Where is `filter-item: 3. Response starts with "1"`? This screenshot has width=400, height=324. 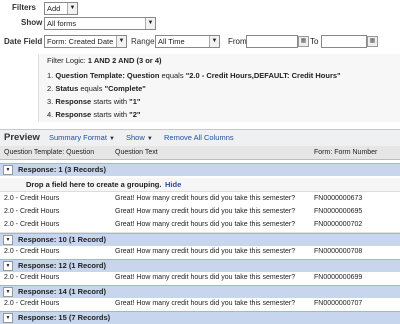 filter-item: 3. Response starts with "1" is located at coordinates (93, 101).